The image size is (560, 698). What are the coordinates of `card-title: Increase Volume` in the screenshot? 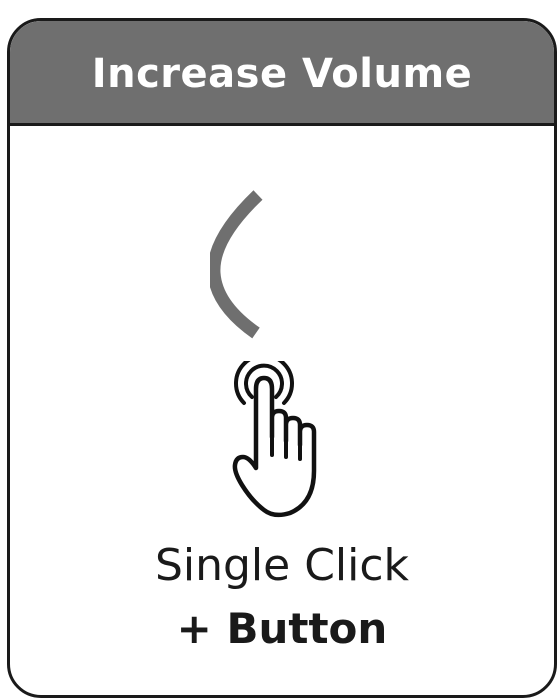 It's located at (282, 74).